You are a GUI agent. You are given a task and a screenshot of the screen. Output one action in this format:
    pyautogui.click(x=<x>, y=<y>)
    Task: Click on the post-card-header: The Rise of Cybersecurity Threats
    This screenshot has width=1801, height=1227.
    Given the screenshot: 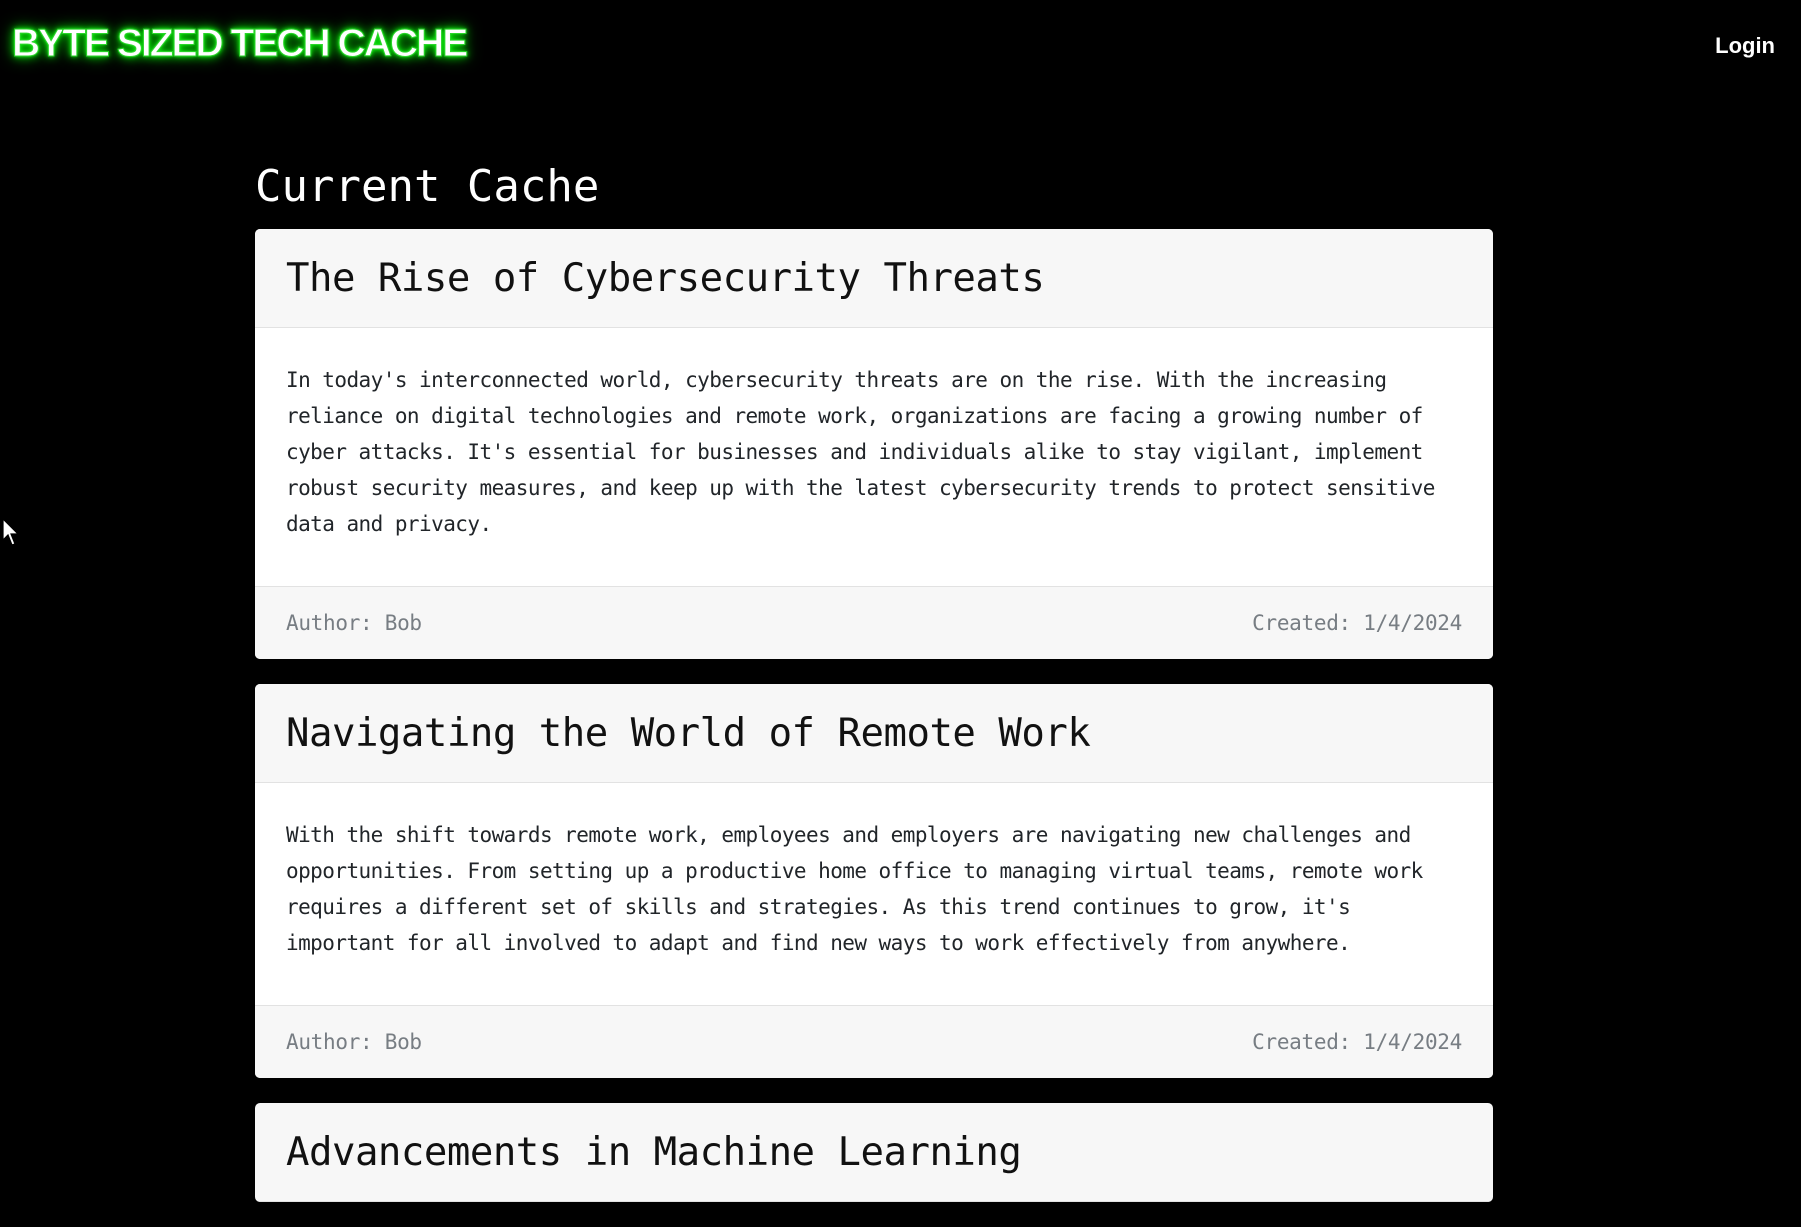 What is the action you would take?
    pyautogui.click(x=874, y=278)
    